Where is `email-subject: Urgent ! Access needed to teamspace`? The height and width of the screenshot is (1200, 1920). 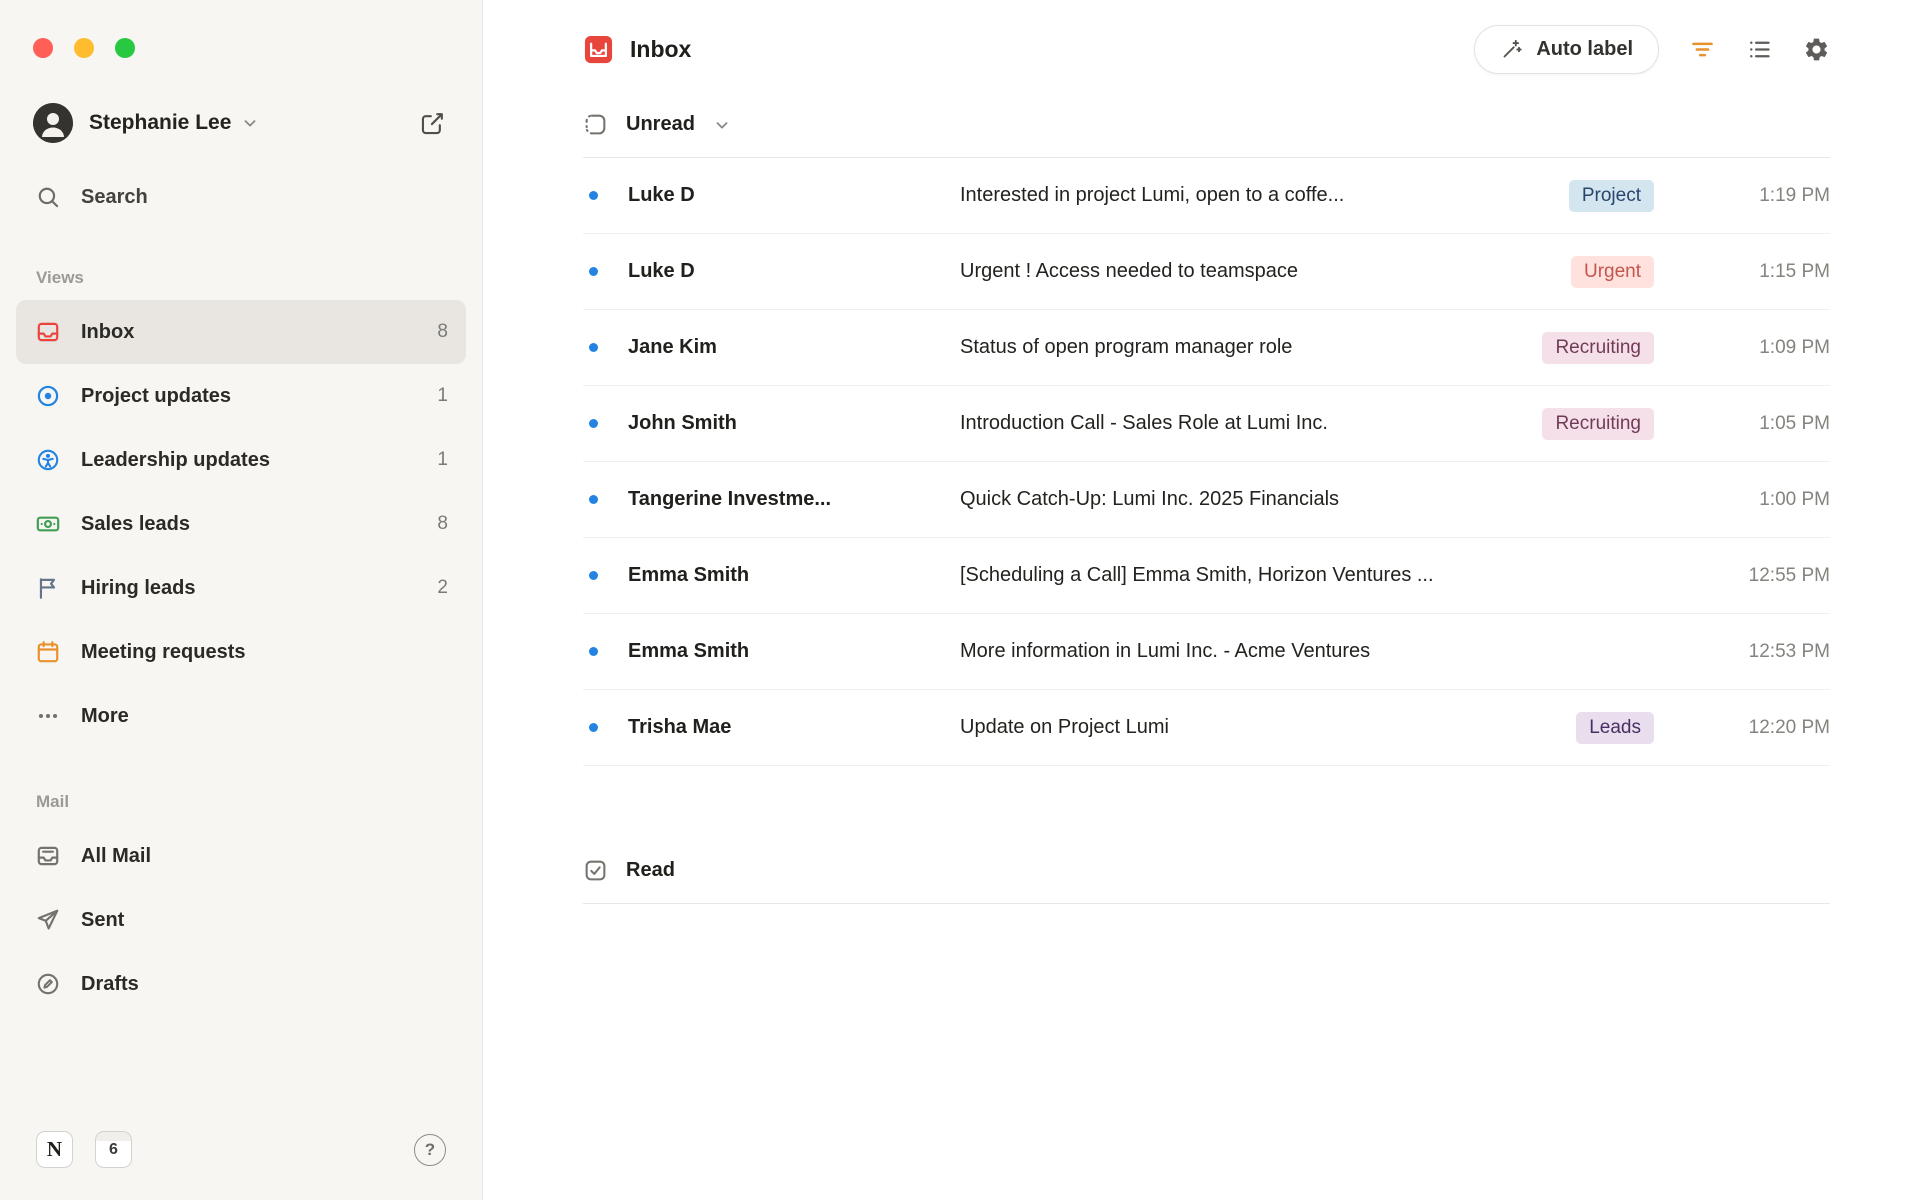
email-subject: Urgent ! Access needed to teamspace is located at coordinates (1129, 271).